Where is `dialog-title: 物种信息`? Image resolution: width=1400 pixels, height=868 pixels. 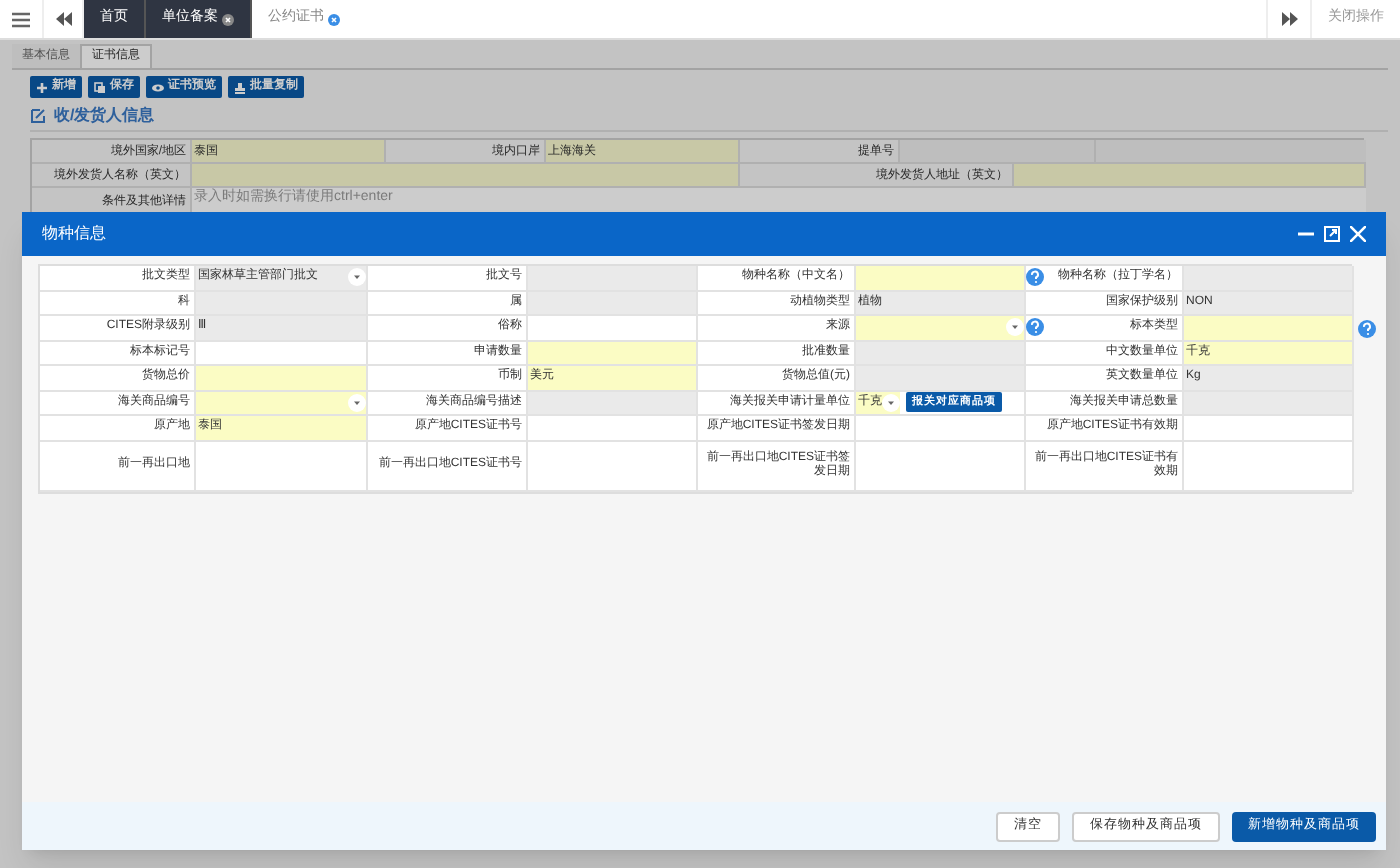
dialog-title: 物种信息 is located at coordinates (74, 234).